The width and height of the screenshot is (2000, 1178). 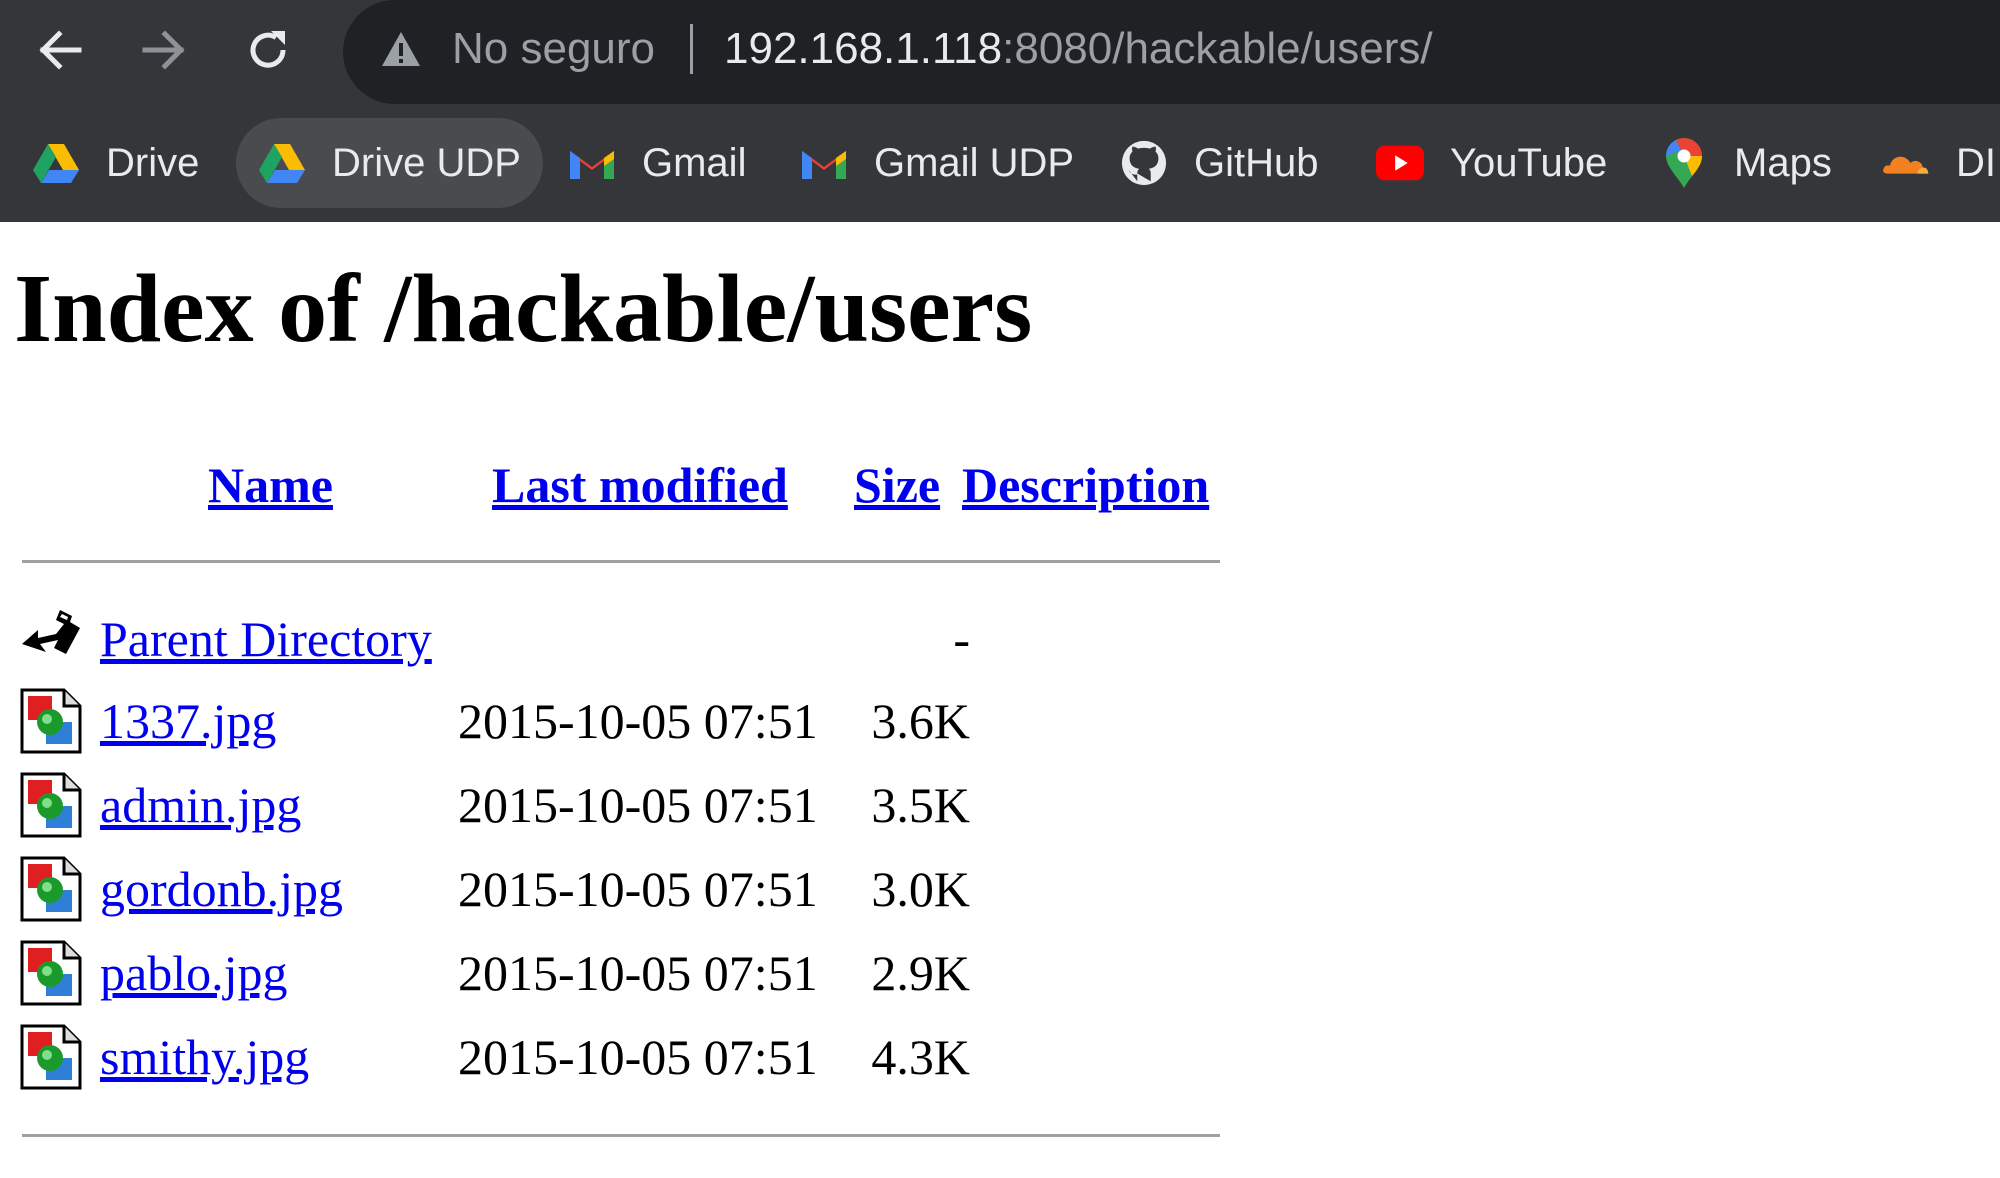 What do you see at coordinates (1529, 162) in the screenshot?
I see `bookmark-label: YouTube` at bounding box center [1529, 162].